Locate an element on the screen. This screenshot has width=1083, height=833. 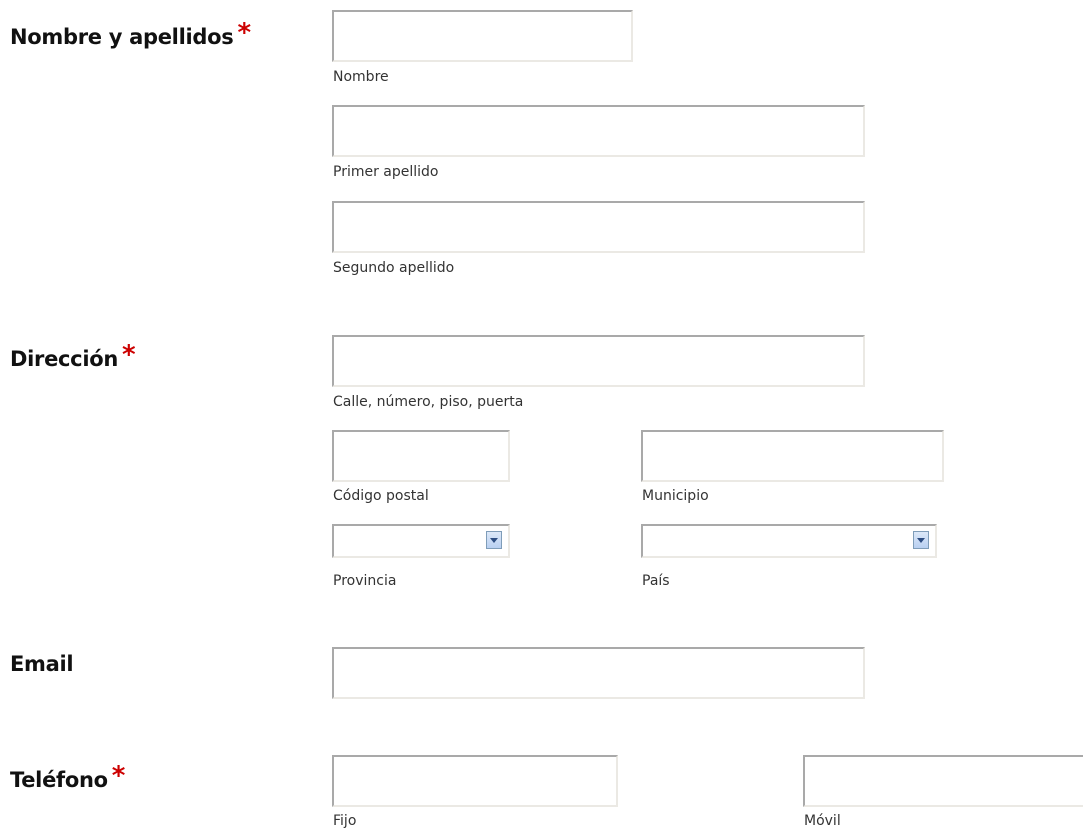
codigo-postal-hint: Código postal is located at coordinates (381, 496).